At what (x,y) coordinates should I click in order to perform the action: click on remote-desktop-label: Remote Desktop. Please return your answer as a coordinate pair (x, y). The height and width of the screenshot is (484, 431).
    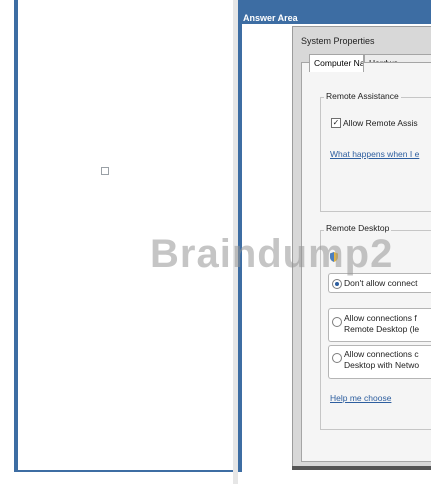
    Looking at the image, I should click on (358, 228).